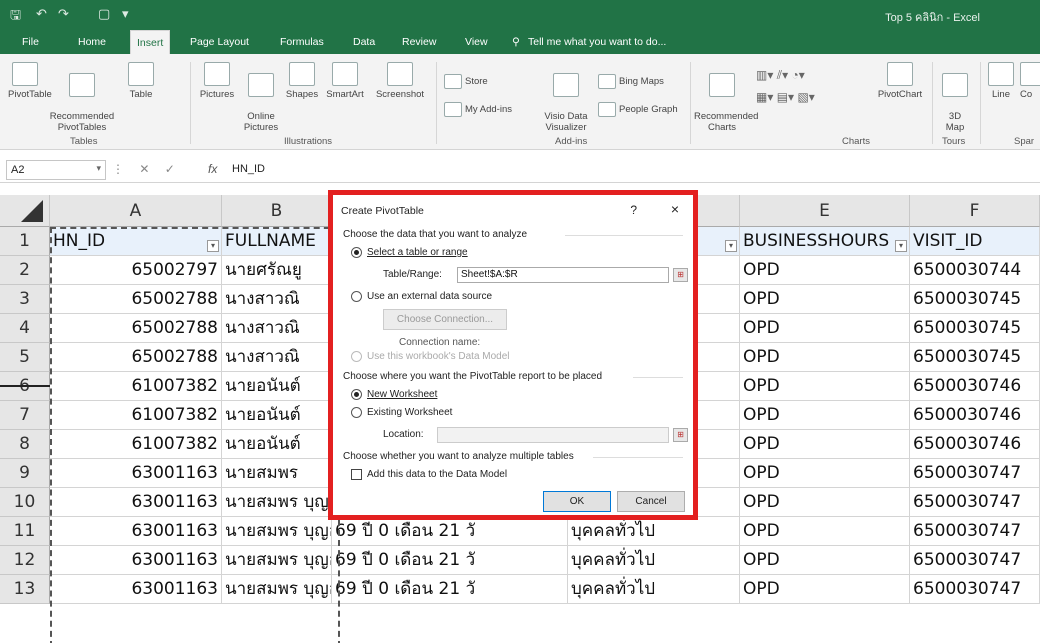 The image size is (1040, 643). Describe the element at coordinates (136, 270) in the screenshot. I see `cell-A2: 65002797` at that location.